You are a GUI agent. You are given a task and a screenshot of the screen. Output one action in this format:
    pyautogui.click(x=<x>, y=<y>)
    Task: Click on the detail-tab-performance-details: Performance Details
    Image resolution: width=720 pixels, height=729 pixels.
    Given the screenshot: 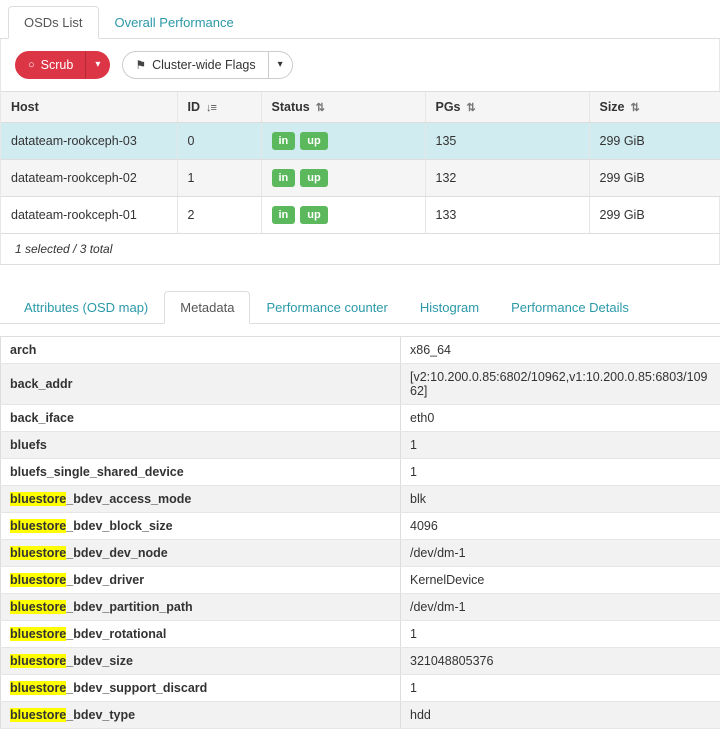 What is the action you would take?
    pyautogui.click(x=570, y=307)
    